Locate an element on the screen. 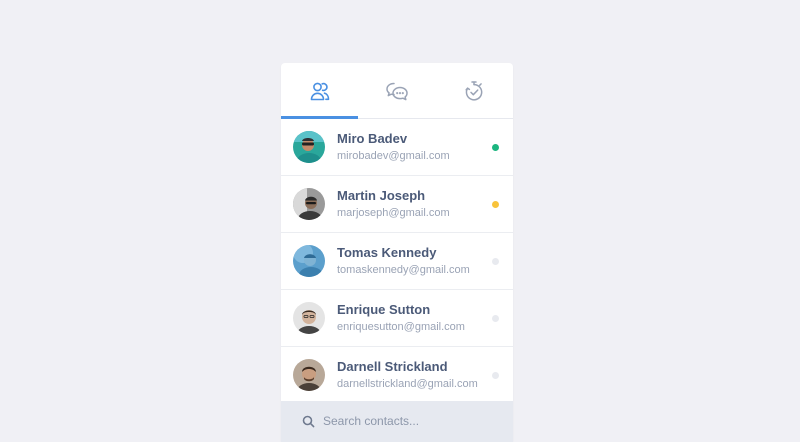 The image size is (800, 442). contact-name: Tomas Kennedy is located at coordinates (387, 252).